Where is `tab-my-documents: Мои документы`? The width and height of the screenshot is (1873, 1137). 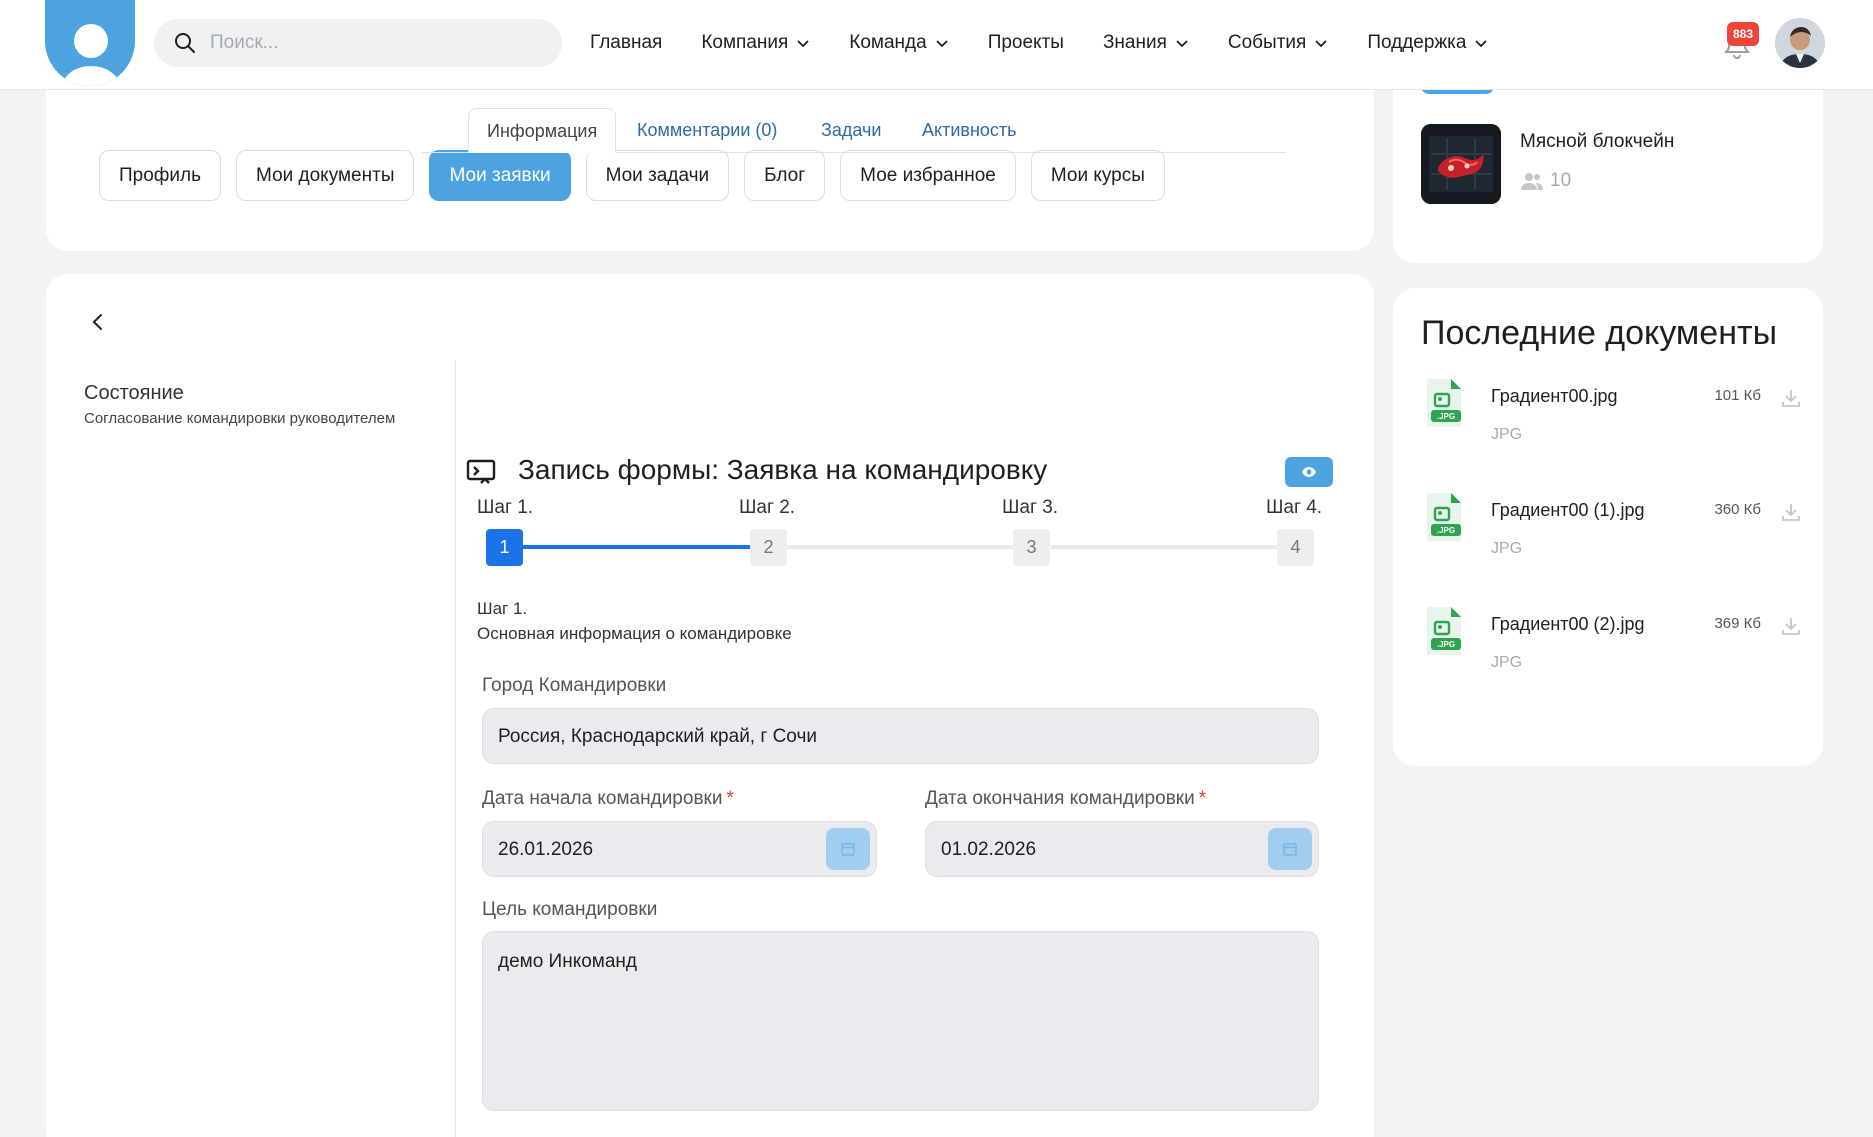 tab-my-documents: Мои документы is located at coordinates (325, 175).